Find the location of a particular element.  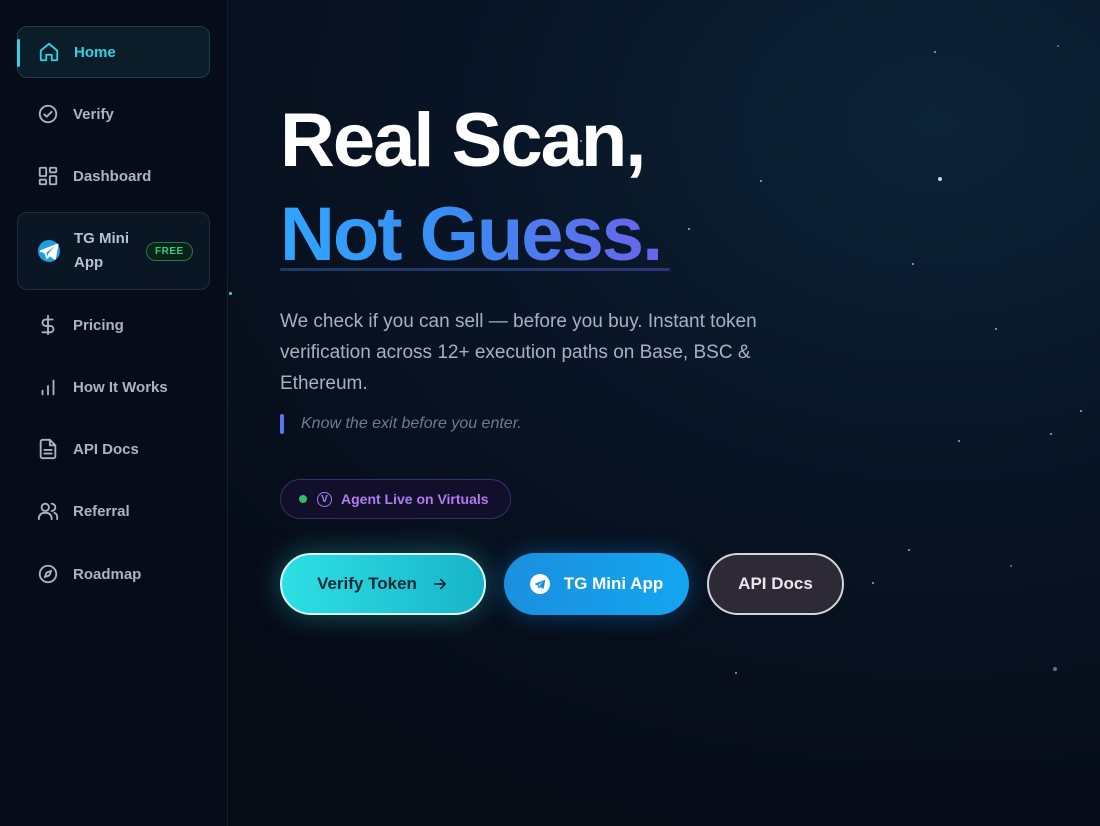

tg-mini-app-button: TG Mini App is located at coordinates (596, 584).